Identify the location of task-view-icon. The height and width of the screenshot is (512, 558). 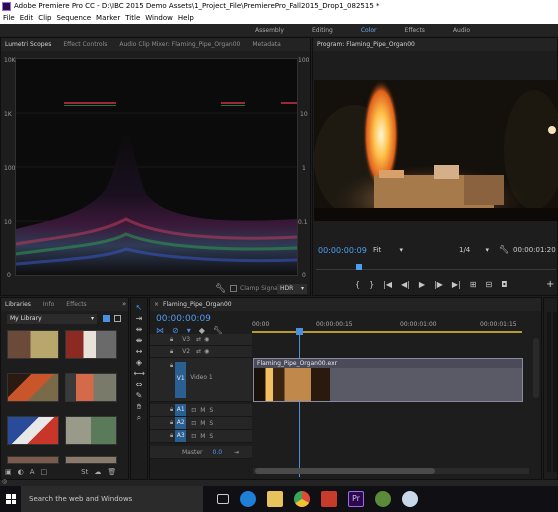
(223, 499).